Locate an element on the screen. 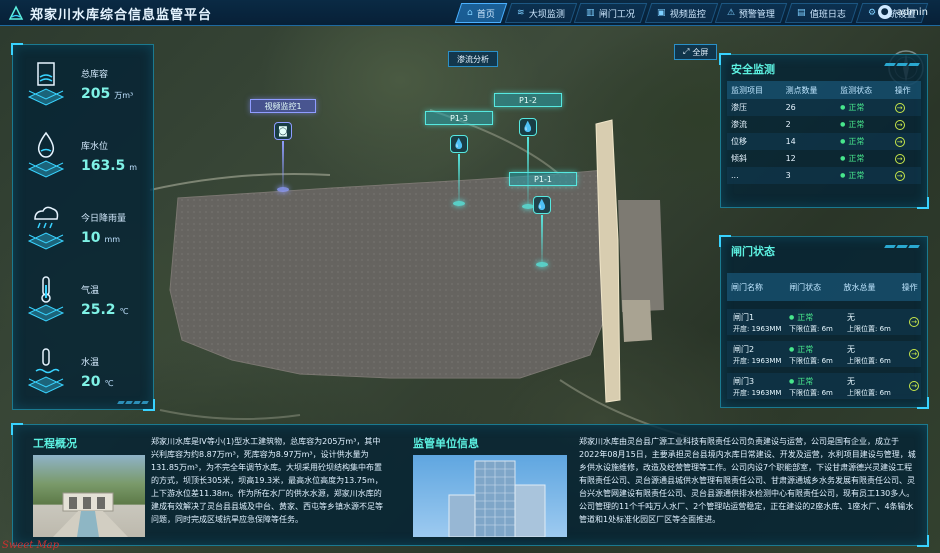  stat-value: 205 万m³ is located at coordinates (107, 94).